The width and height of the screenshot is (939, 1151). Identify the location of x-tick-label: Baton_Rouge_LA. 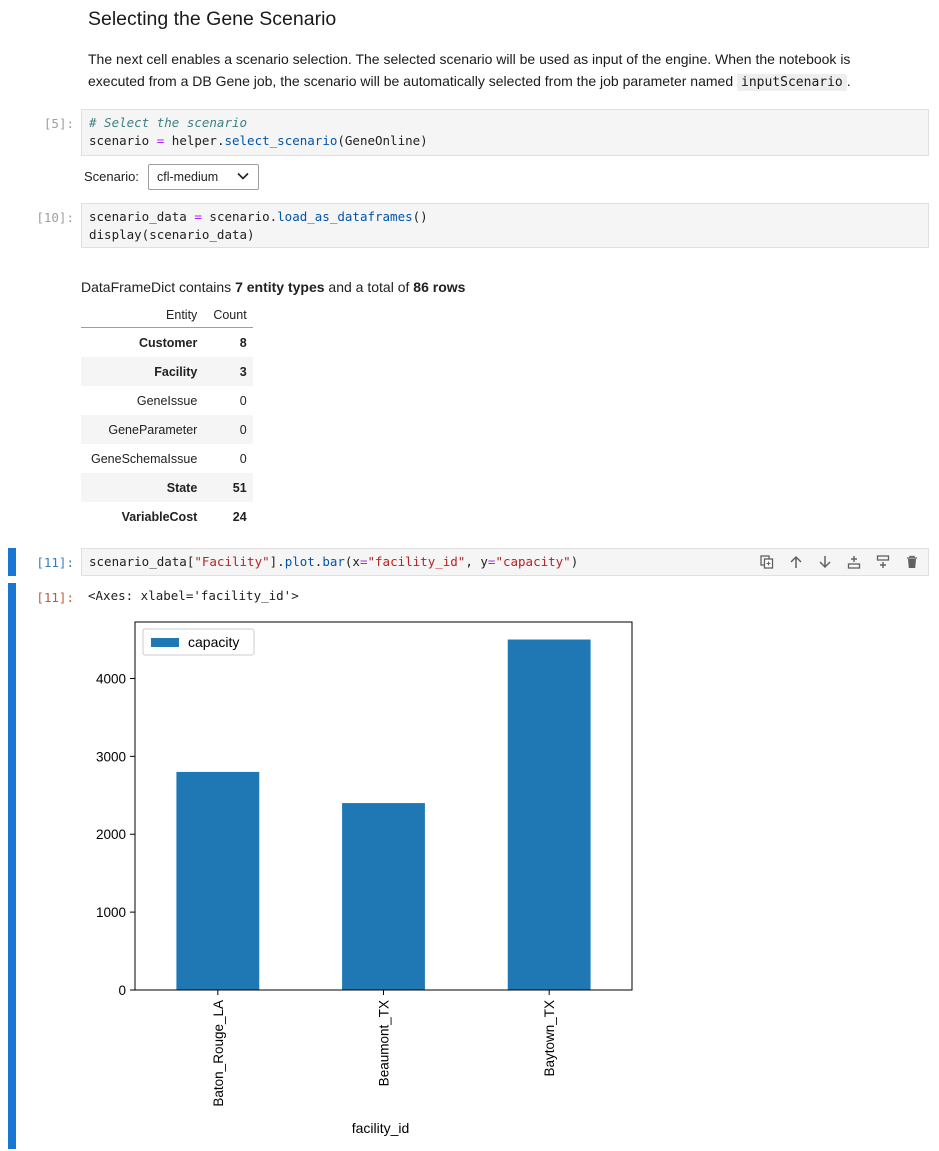
(218, 1053).